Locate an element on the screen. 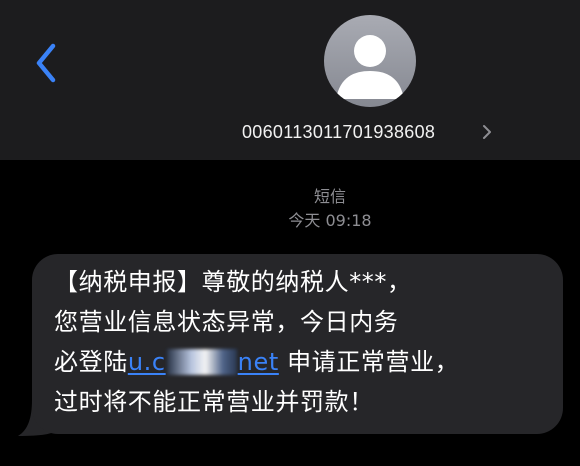 This screenshot has height=466, width=580. message-timestamp: 今天 09:18 is located at coordinates (330, 220).